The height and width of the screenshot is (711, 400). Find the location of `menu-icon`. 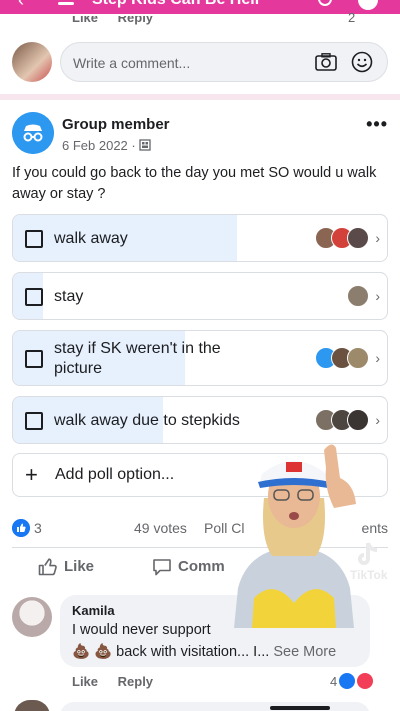

menu-icon is located at coordinates (66, 3).